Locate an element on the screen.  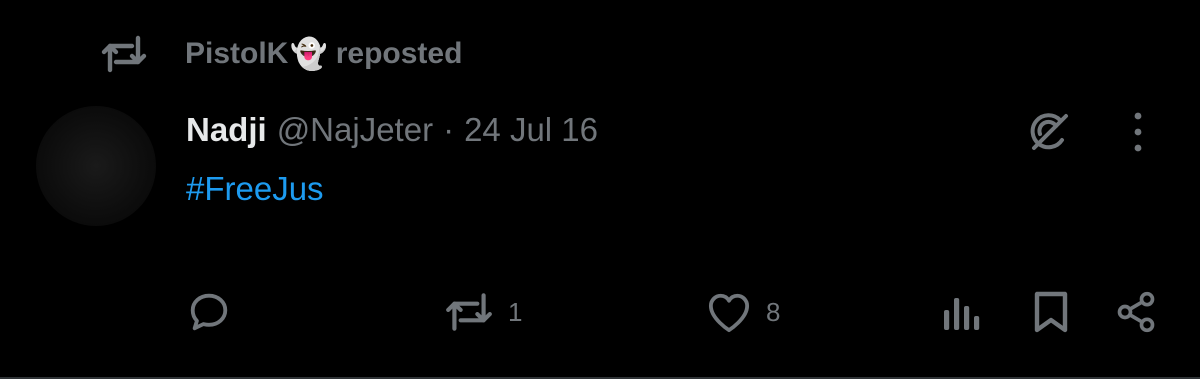
repost-button: 1 is located at coordinates (483, 312).